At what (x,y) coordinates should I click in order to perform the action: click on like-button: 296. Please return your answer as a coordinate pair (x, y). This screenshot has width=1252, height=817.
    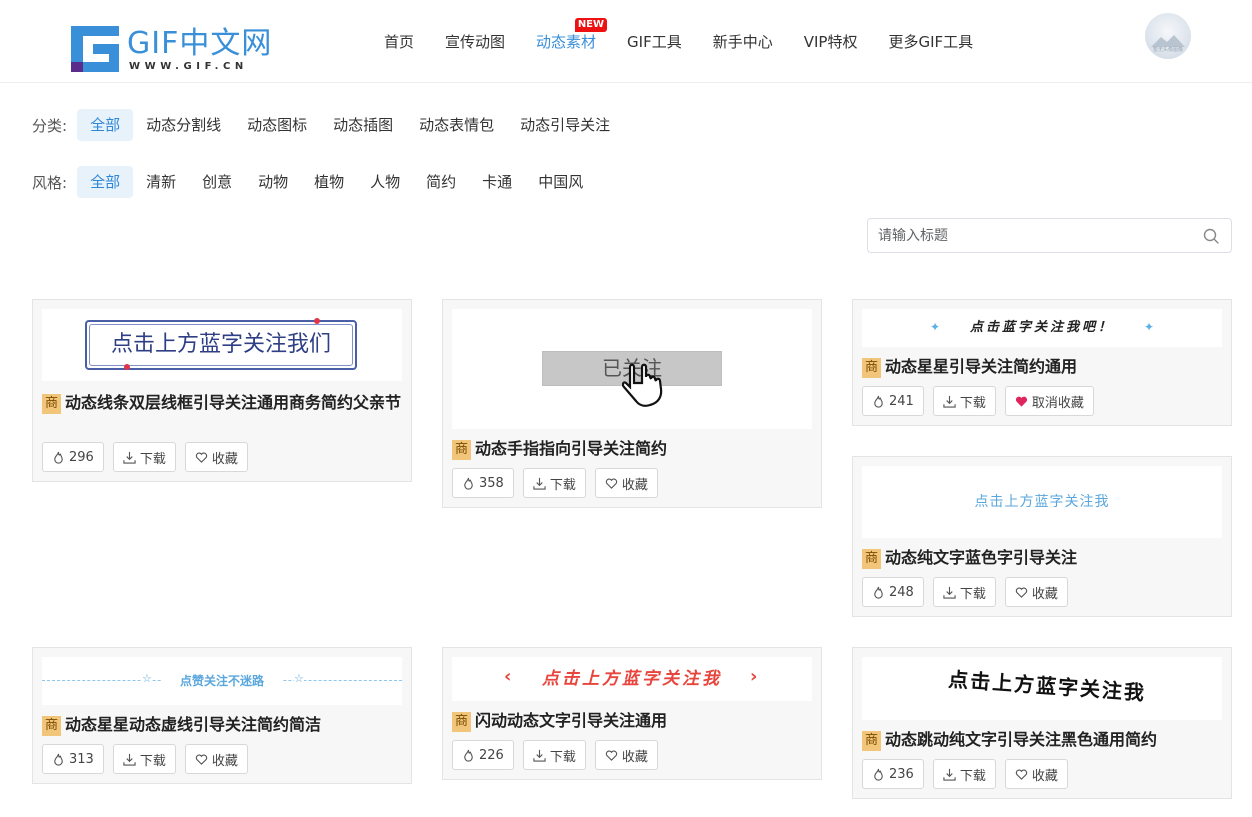
    Looking at the image, I should click on (73, 457).